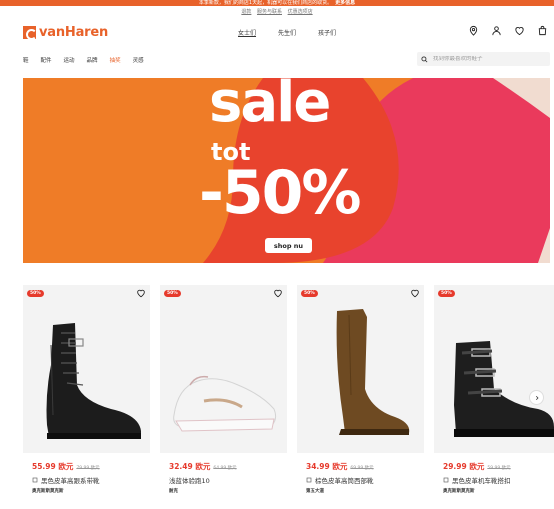  What do you see at coordinates (138, 60) in the screenshot?
I see `category-inspiration: 灵感` at bounding box center [138, 60].